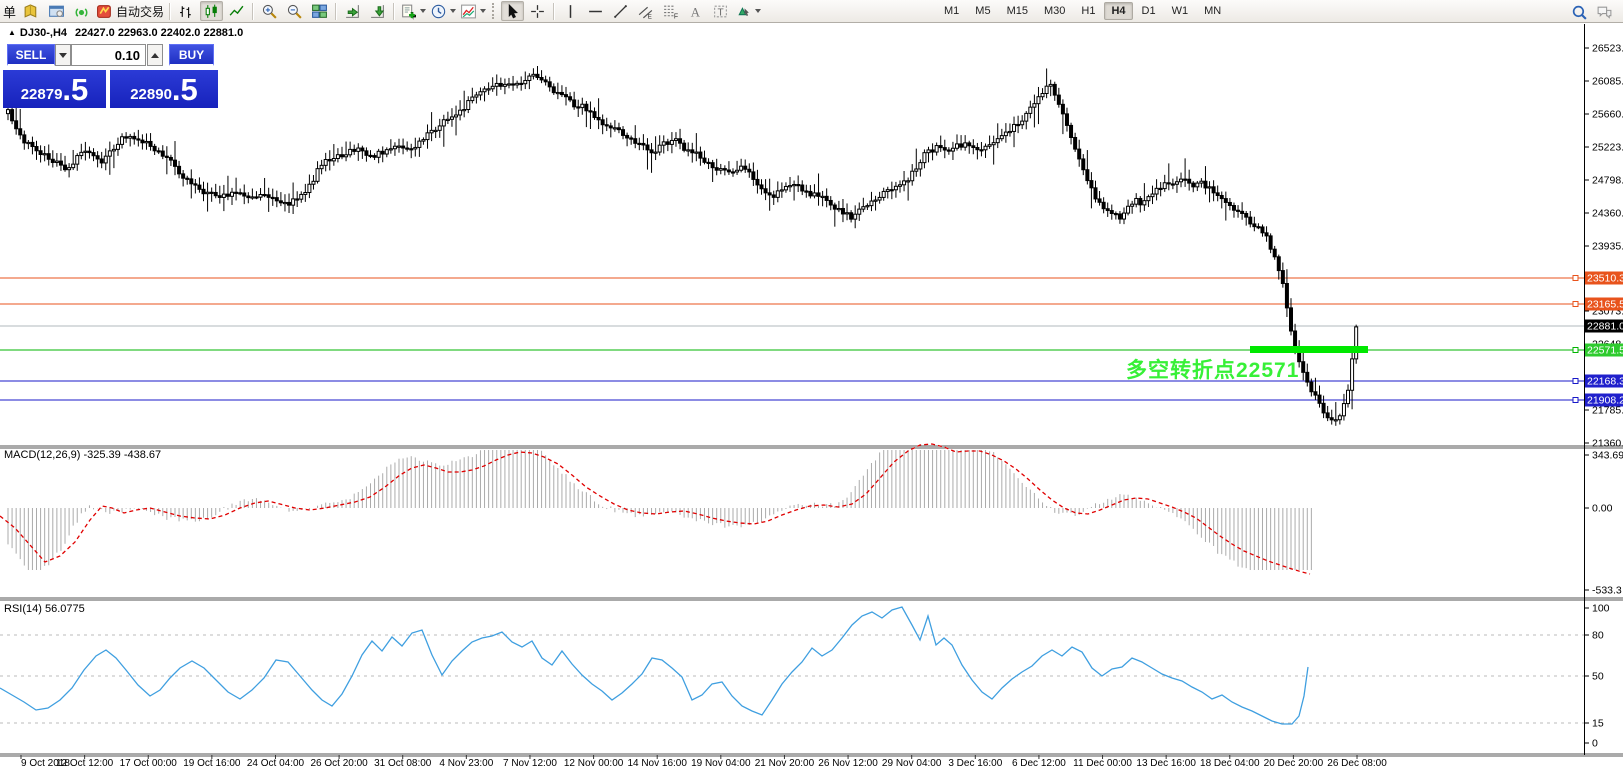 This screenshot has width=1623, height=769. I want to click on toolbar-left-group: 单 自动交易 E F A T, so click(383, 11).